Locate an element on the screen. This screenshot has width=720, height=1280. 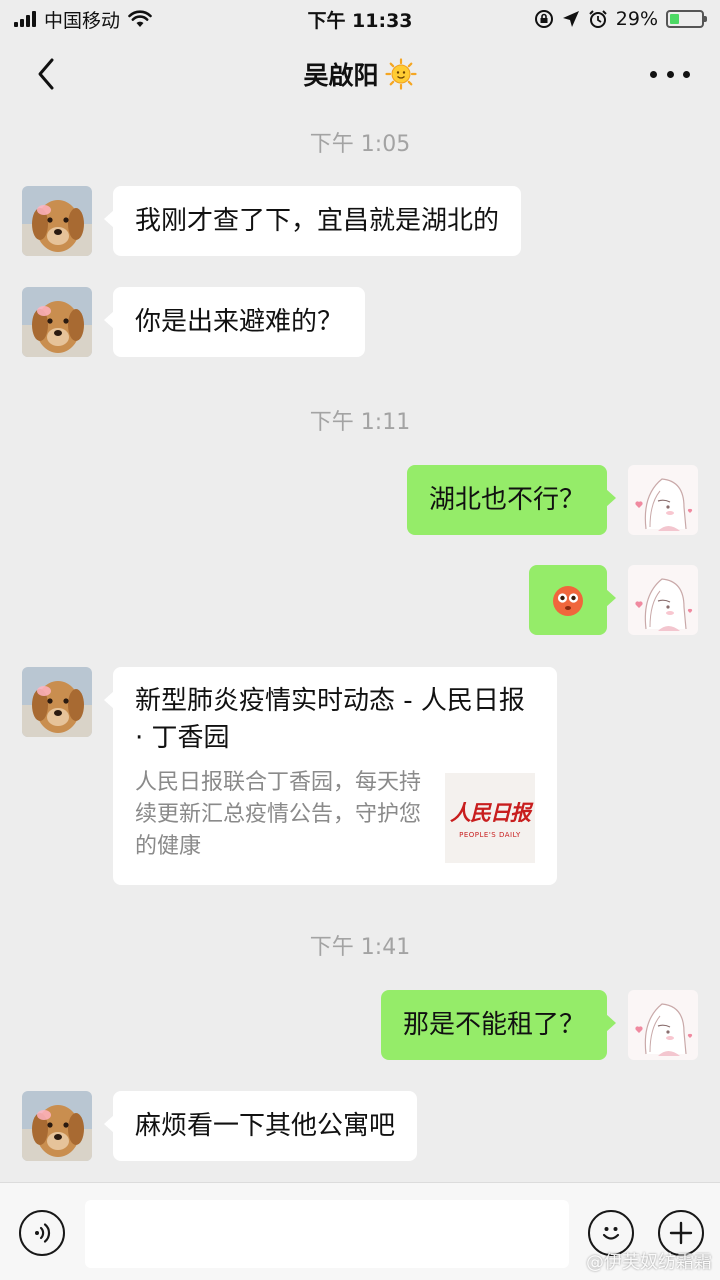
alarm-icon is located at coordinates (598, 19).